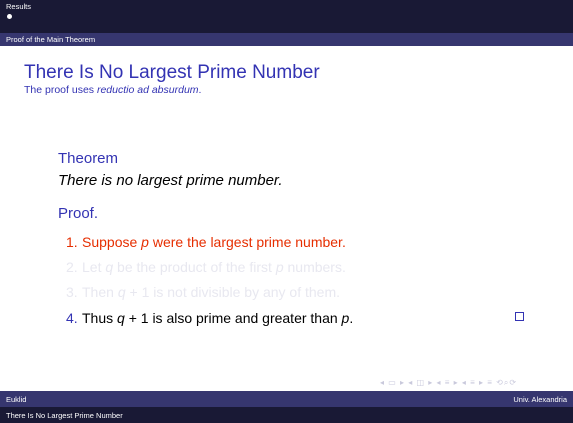  I want to click on subtitle-suffix: ., so click(200, 90).